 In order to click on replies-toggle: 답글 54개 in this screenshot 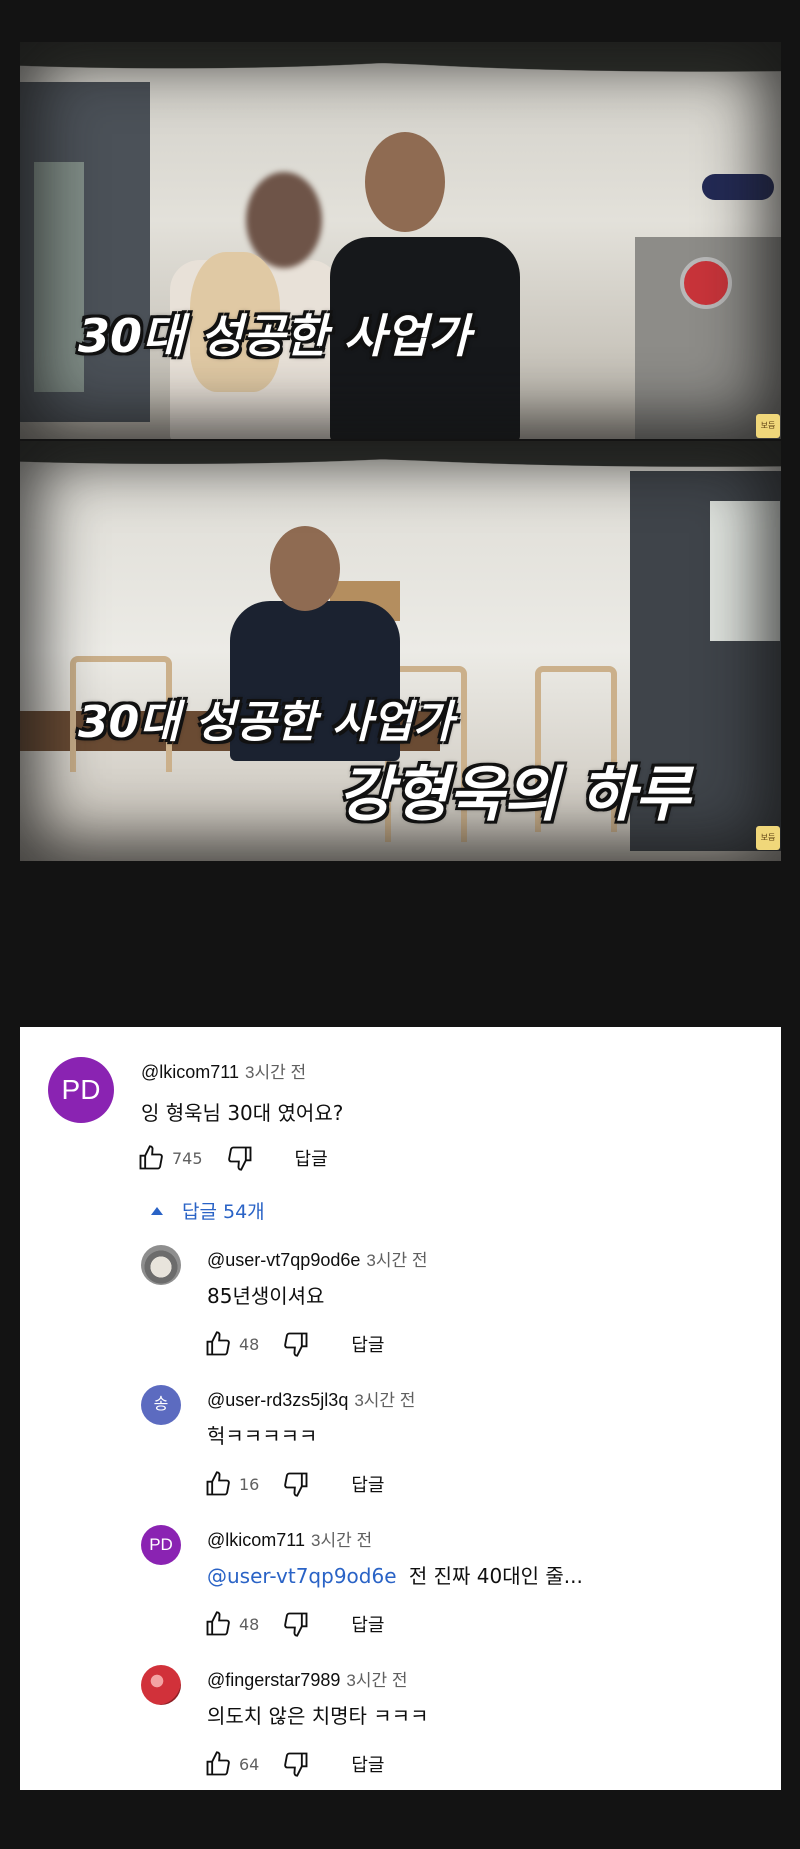, I will do `click(207, 1210)`.